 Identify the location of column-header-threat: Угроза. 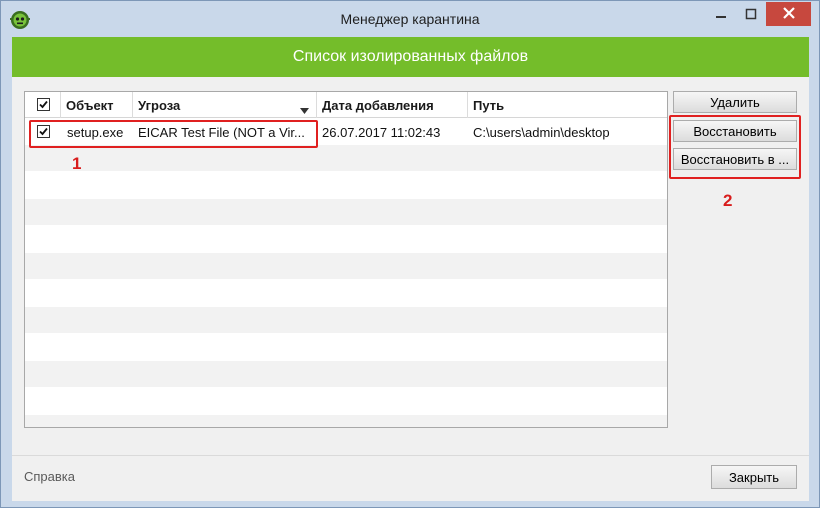
(225, 105).